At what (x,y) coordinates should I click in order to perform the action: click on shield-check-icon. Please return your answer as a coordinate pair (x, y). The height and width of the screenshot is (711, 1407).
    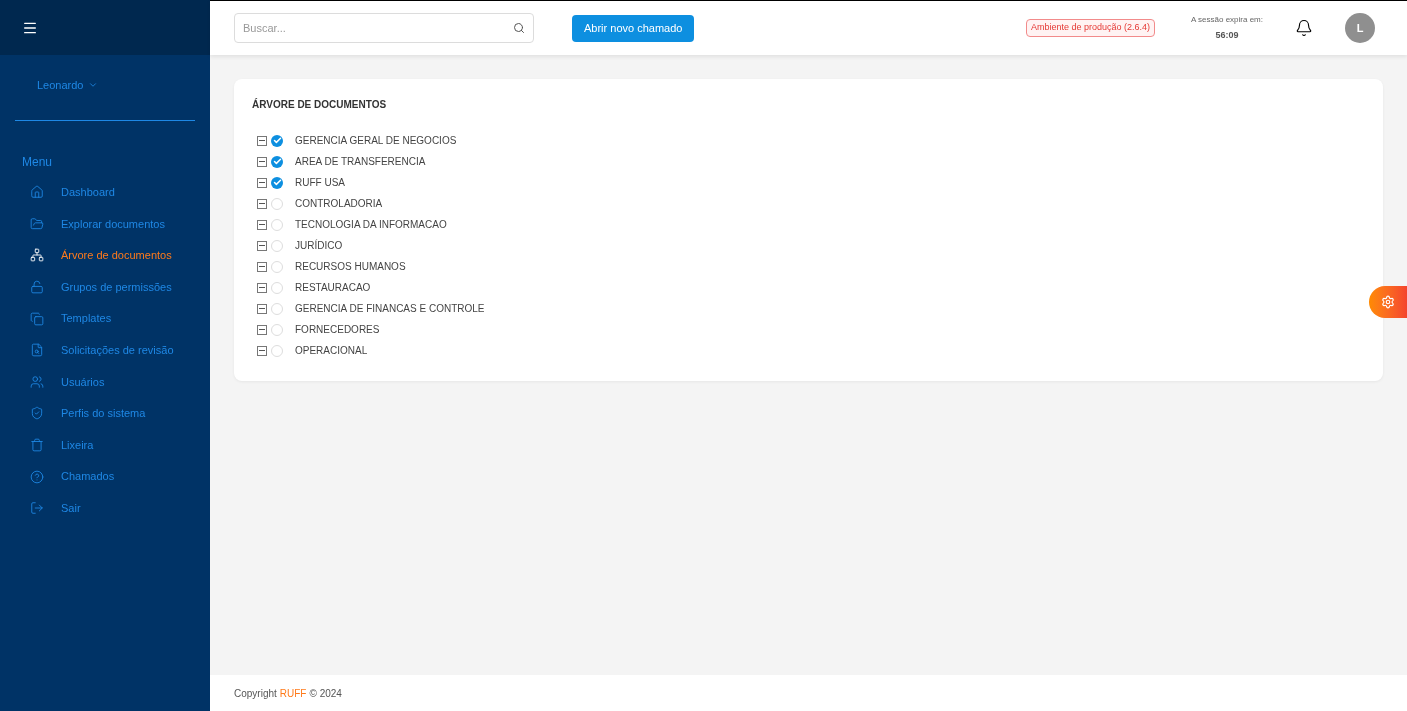
    Looking at the image, I should click on (37, 413).